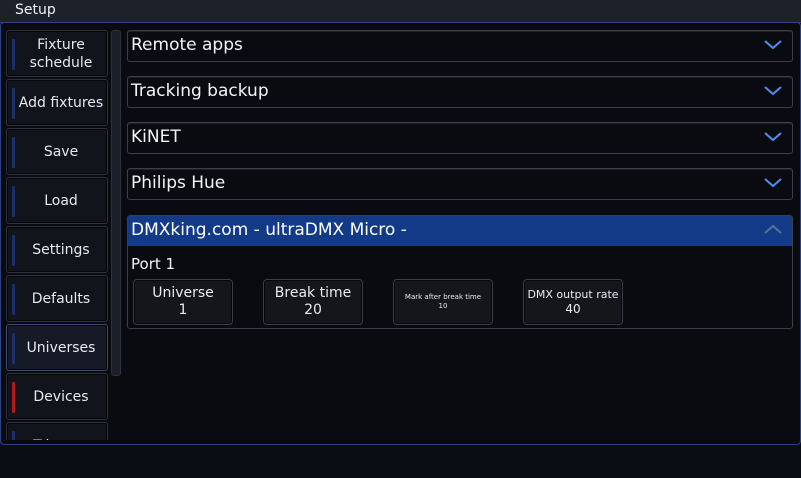 The height and width of the screenshot is (478, 801). I want to click on param-label: Break time, so click(313, 293).